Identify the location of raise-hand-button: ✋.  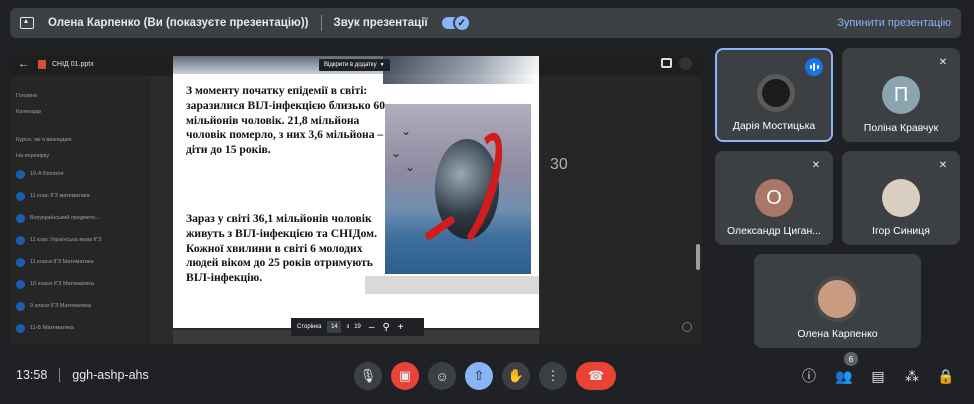
(516, 376).